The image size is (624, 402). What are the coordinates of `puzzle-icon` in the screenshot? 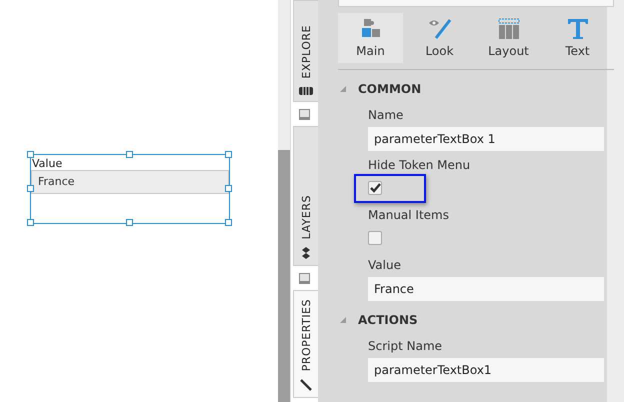 It's located at (371, 29).